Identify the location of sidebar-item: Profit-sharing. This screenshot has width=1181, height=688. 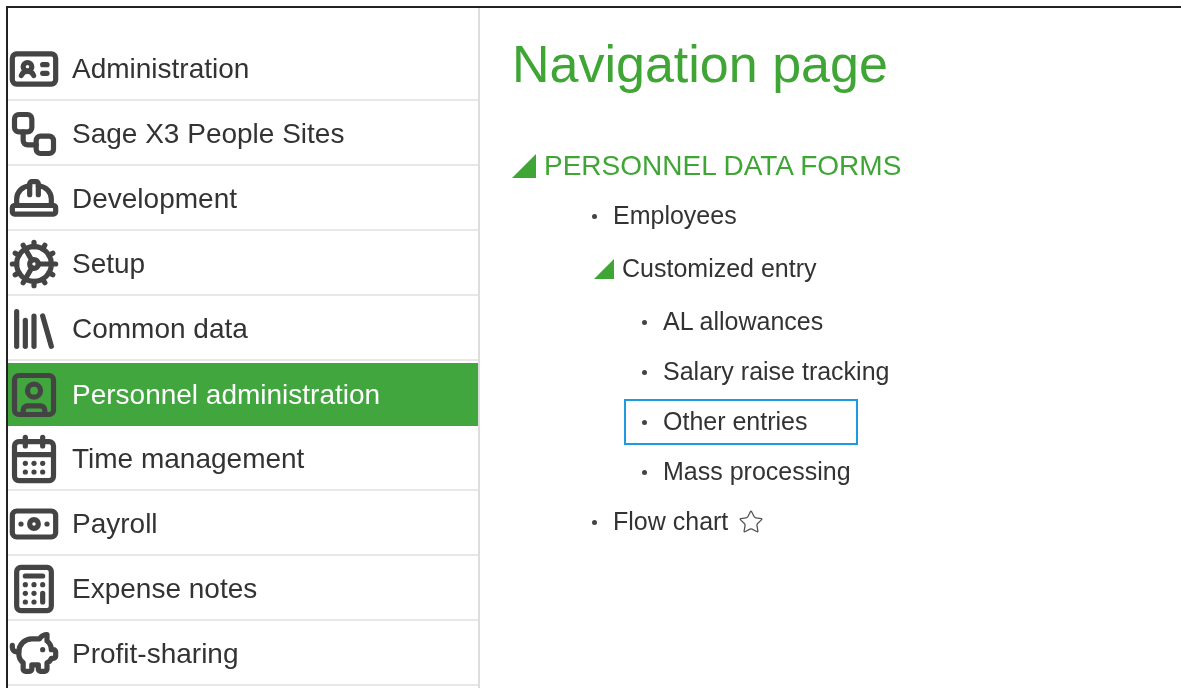
(243, 654).